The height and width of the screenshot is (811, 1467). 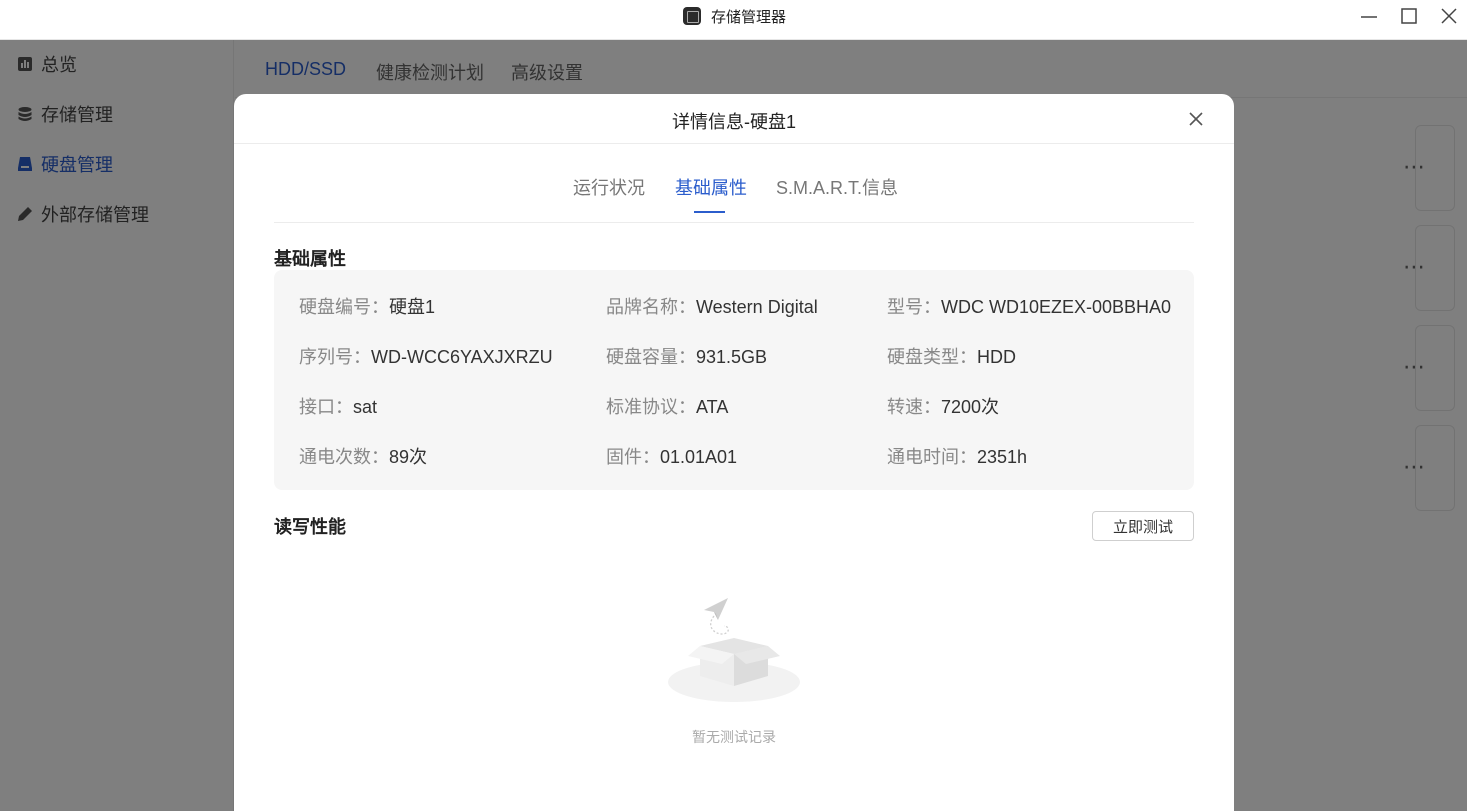 I want to click on maximize-icon, so click(x=1409, y=16).